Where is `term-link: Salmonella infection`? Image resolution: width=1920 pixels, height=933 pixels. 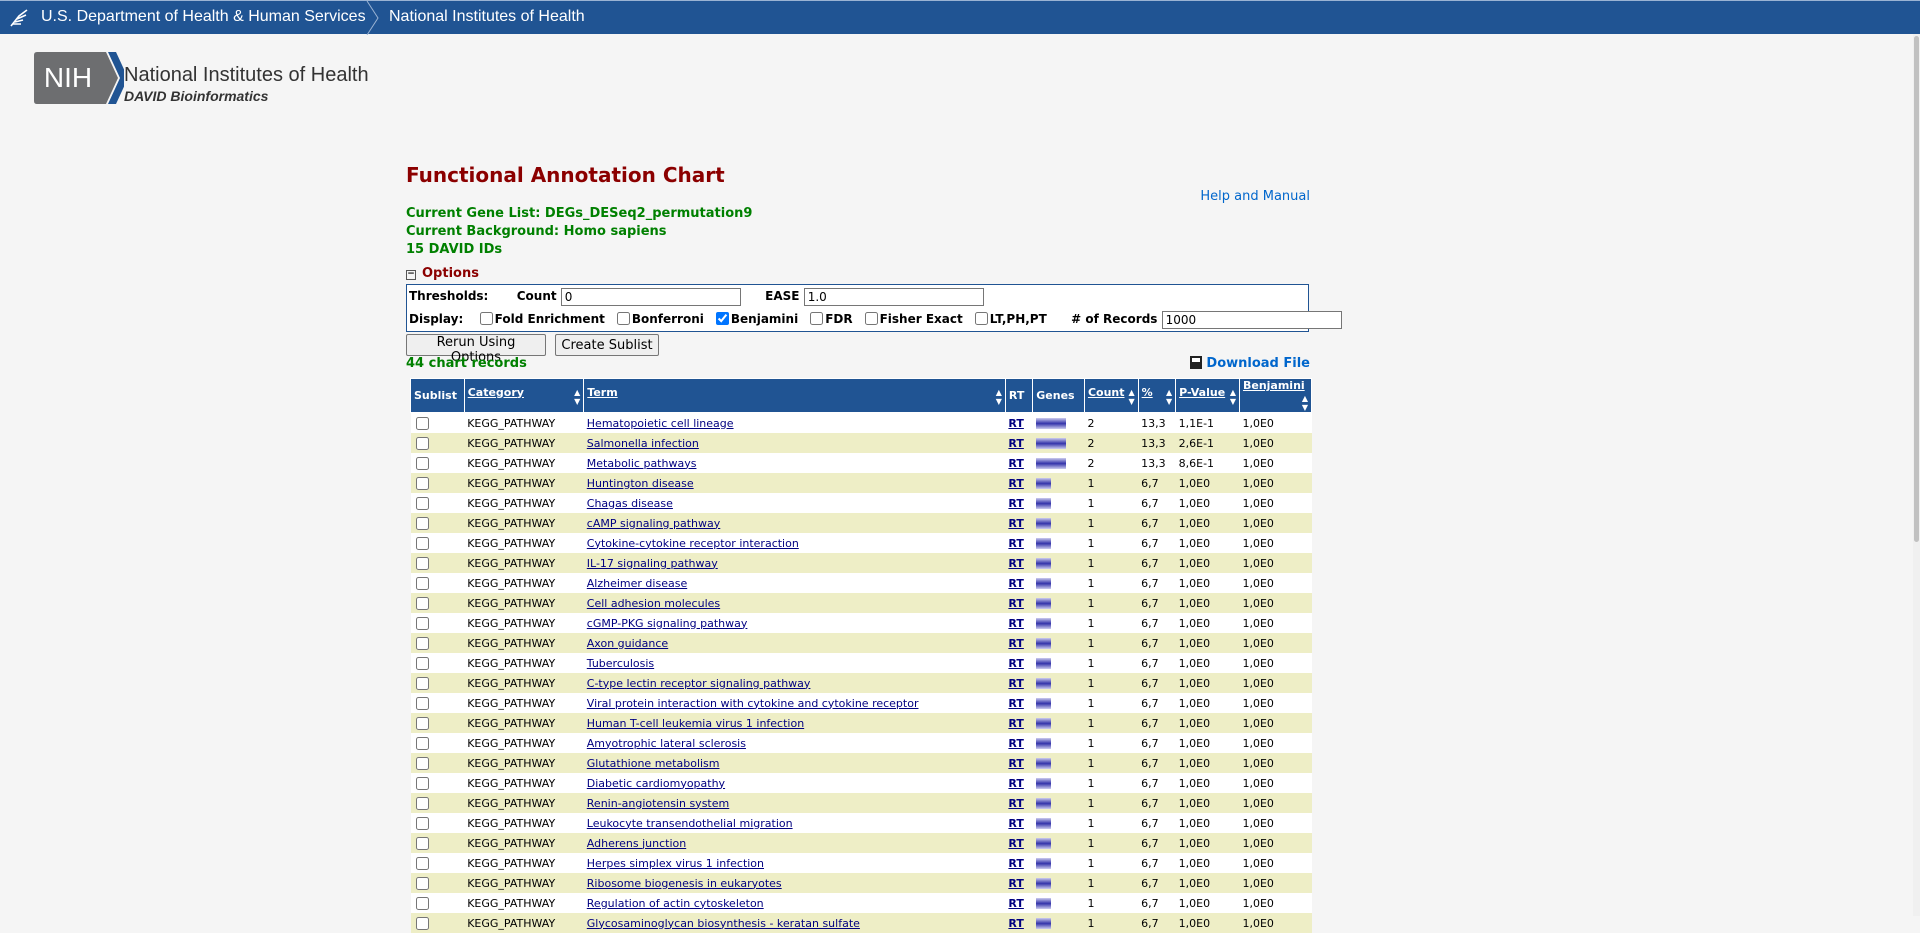 term-link: Salmonella infection is located at coordinates (643, 443).